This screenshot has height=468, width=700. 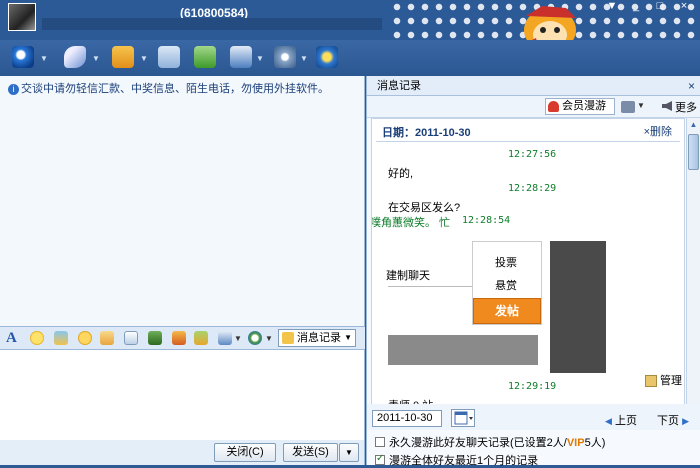 I want to click on music-icon, so click(x=201, y=338).